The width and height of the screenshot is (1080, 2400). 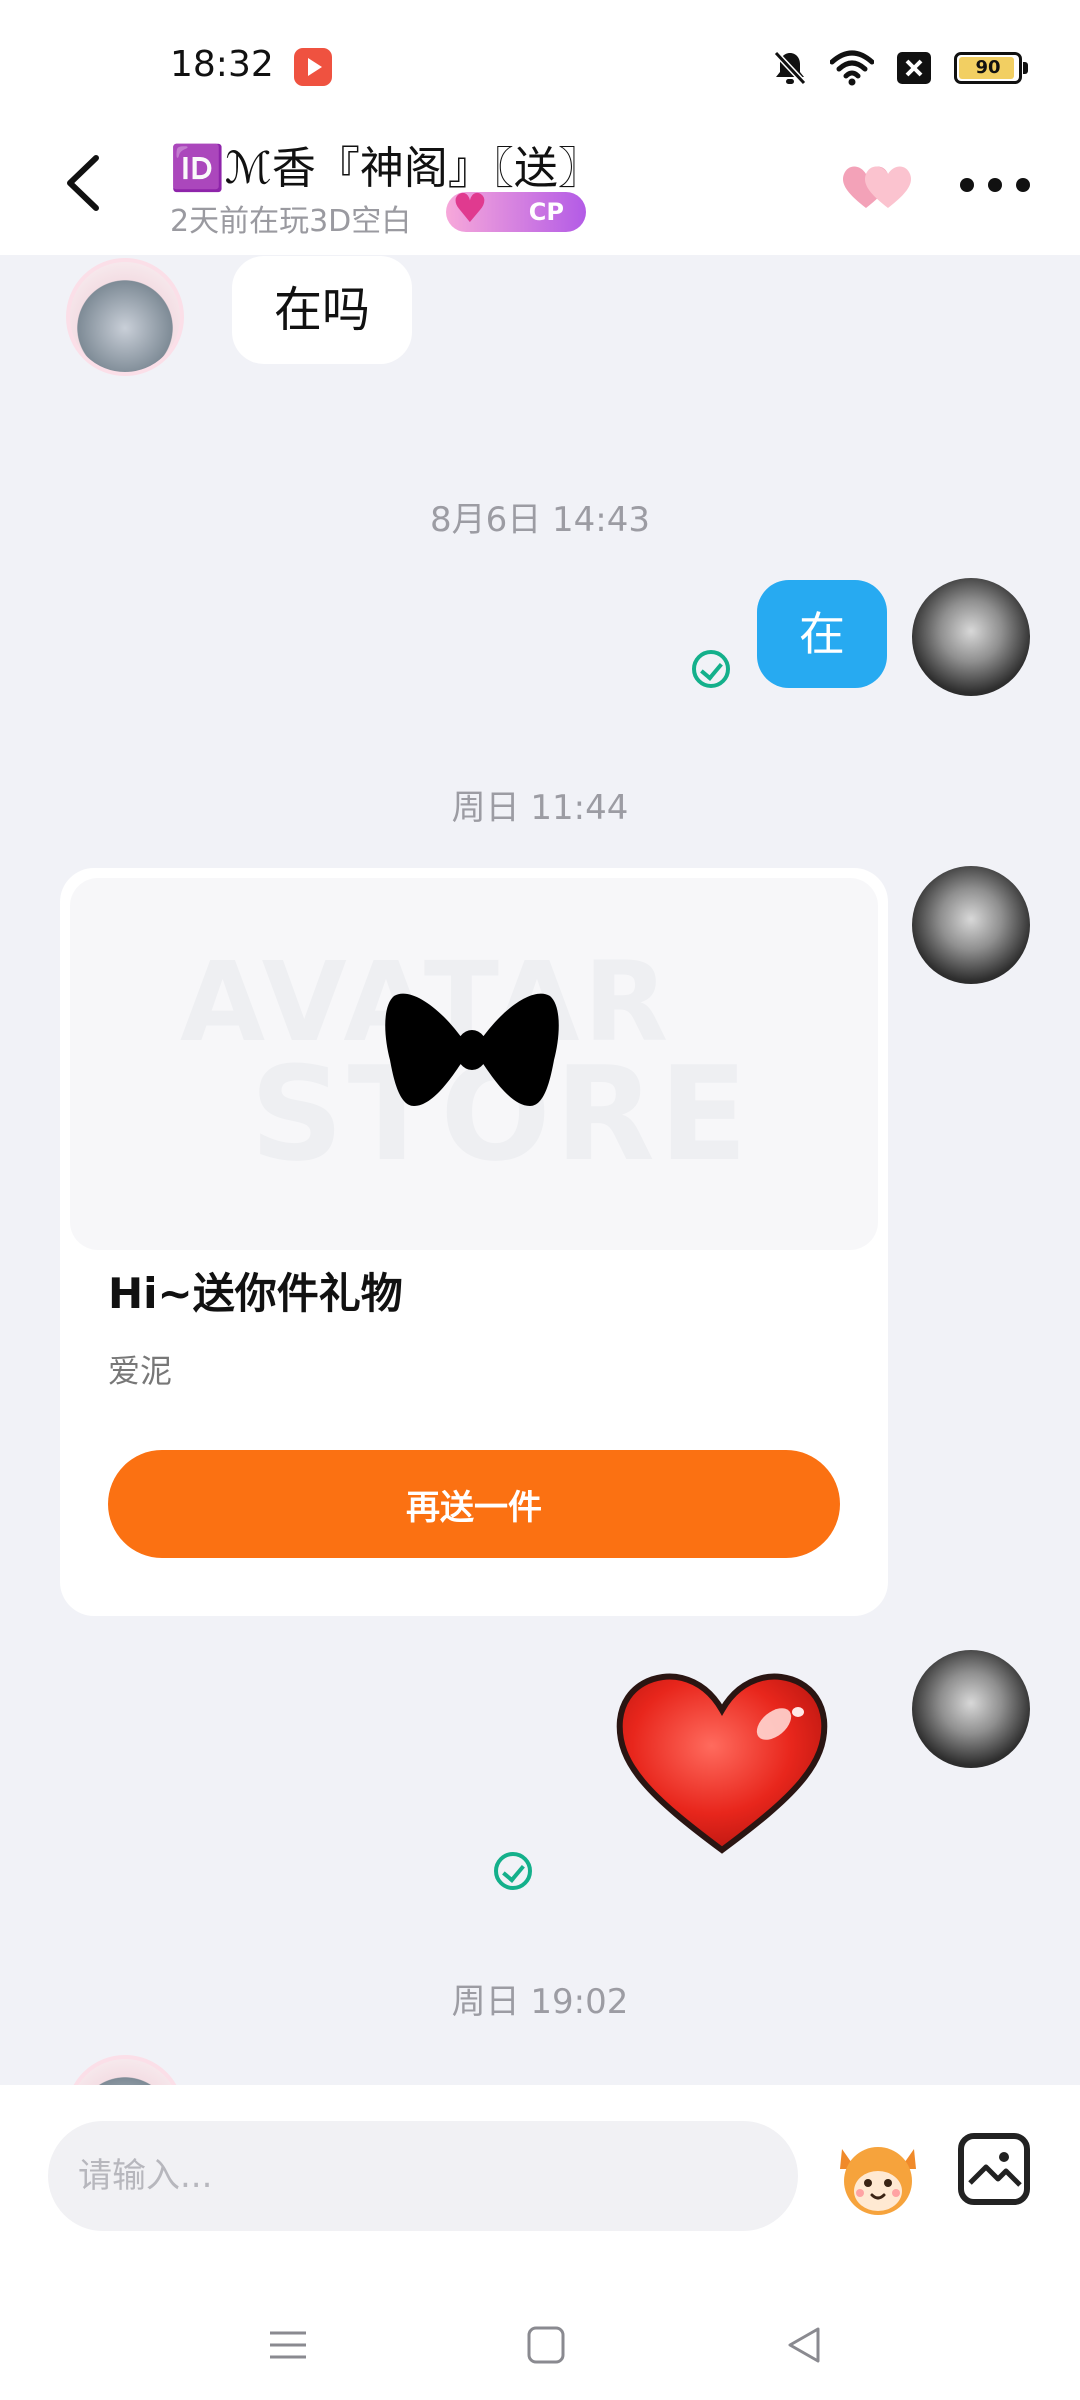 I want to click on mute-bell-icon, so click(x=790, y=68).